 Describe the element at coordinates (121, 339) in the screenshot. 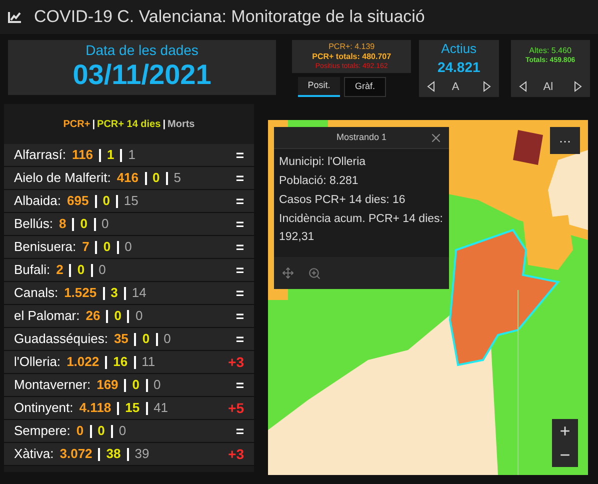

I see `pcr-value: 35` at that location.